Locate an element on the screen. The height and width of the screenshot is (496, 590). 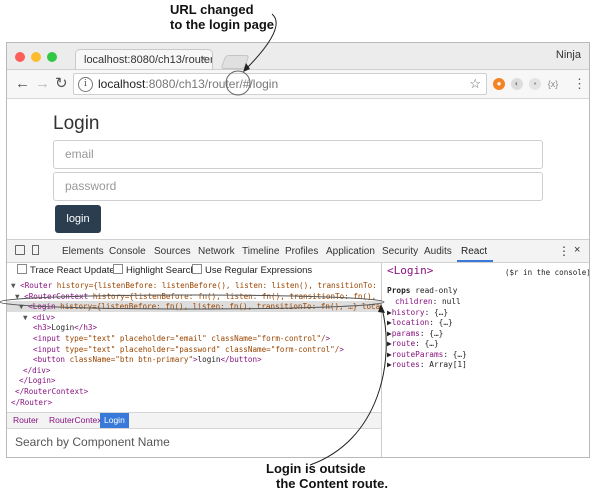
login-row-highlight is located at coordinates (192, 302).